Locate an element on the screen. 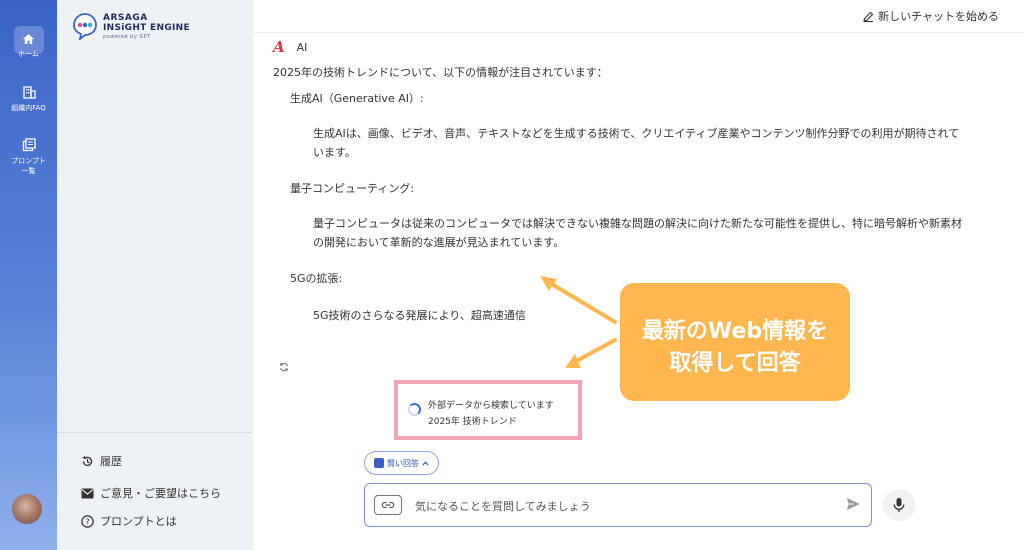 This screenshot has height=550, width=1024. sidebar-divider is located at coordinates (155, 432).